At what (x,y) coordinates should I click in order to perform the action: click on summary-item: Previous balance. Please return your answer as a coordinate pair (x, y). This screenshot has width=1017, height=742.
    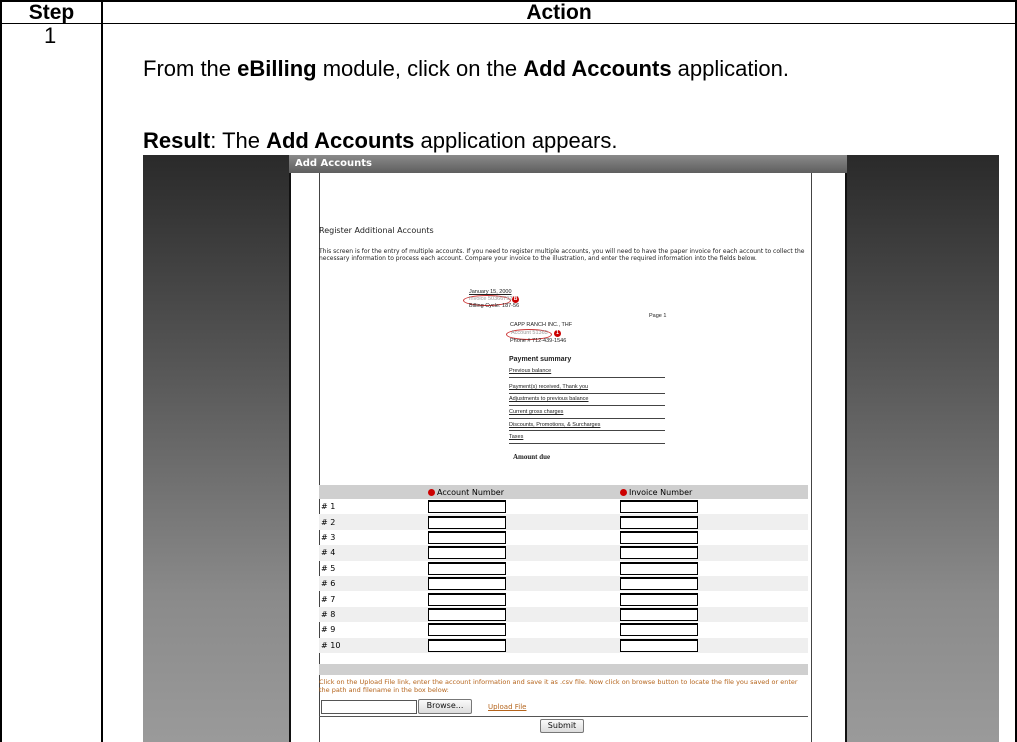
    Looking at the image, I should click on (530, 371).